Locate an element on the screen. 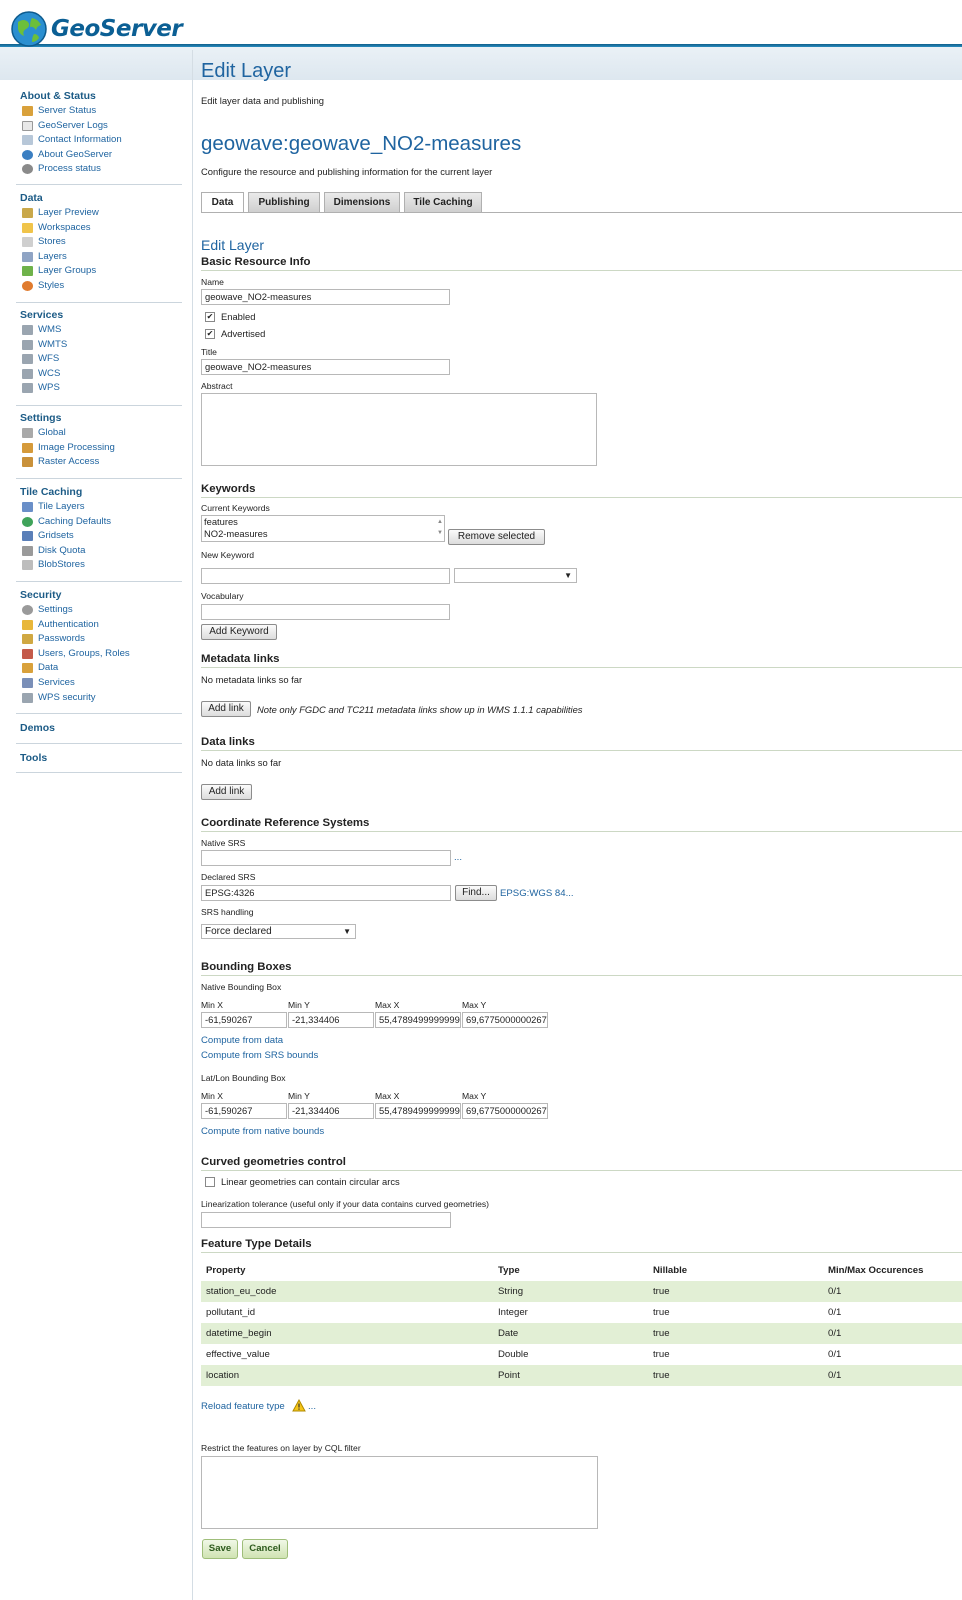 This screenshot has height=1600, width=962. sidebar-item-layer-groups: Layer Groups is located at coordinates (103, 271).